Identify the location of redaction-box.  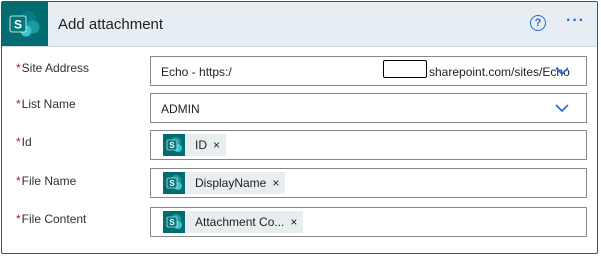
(405, 69).